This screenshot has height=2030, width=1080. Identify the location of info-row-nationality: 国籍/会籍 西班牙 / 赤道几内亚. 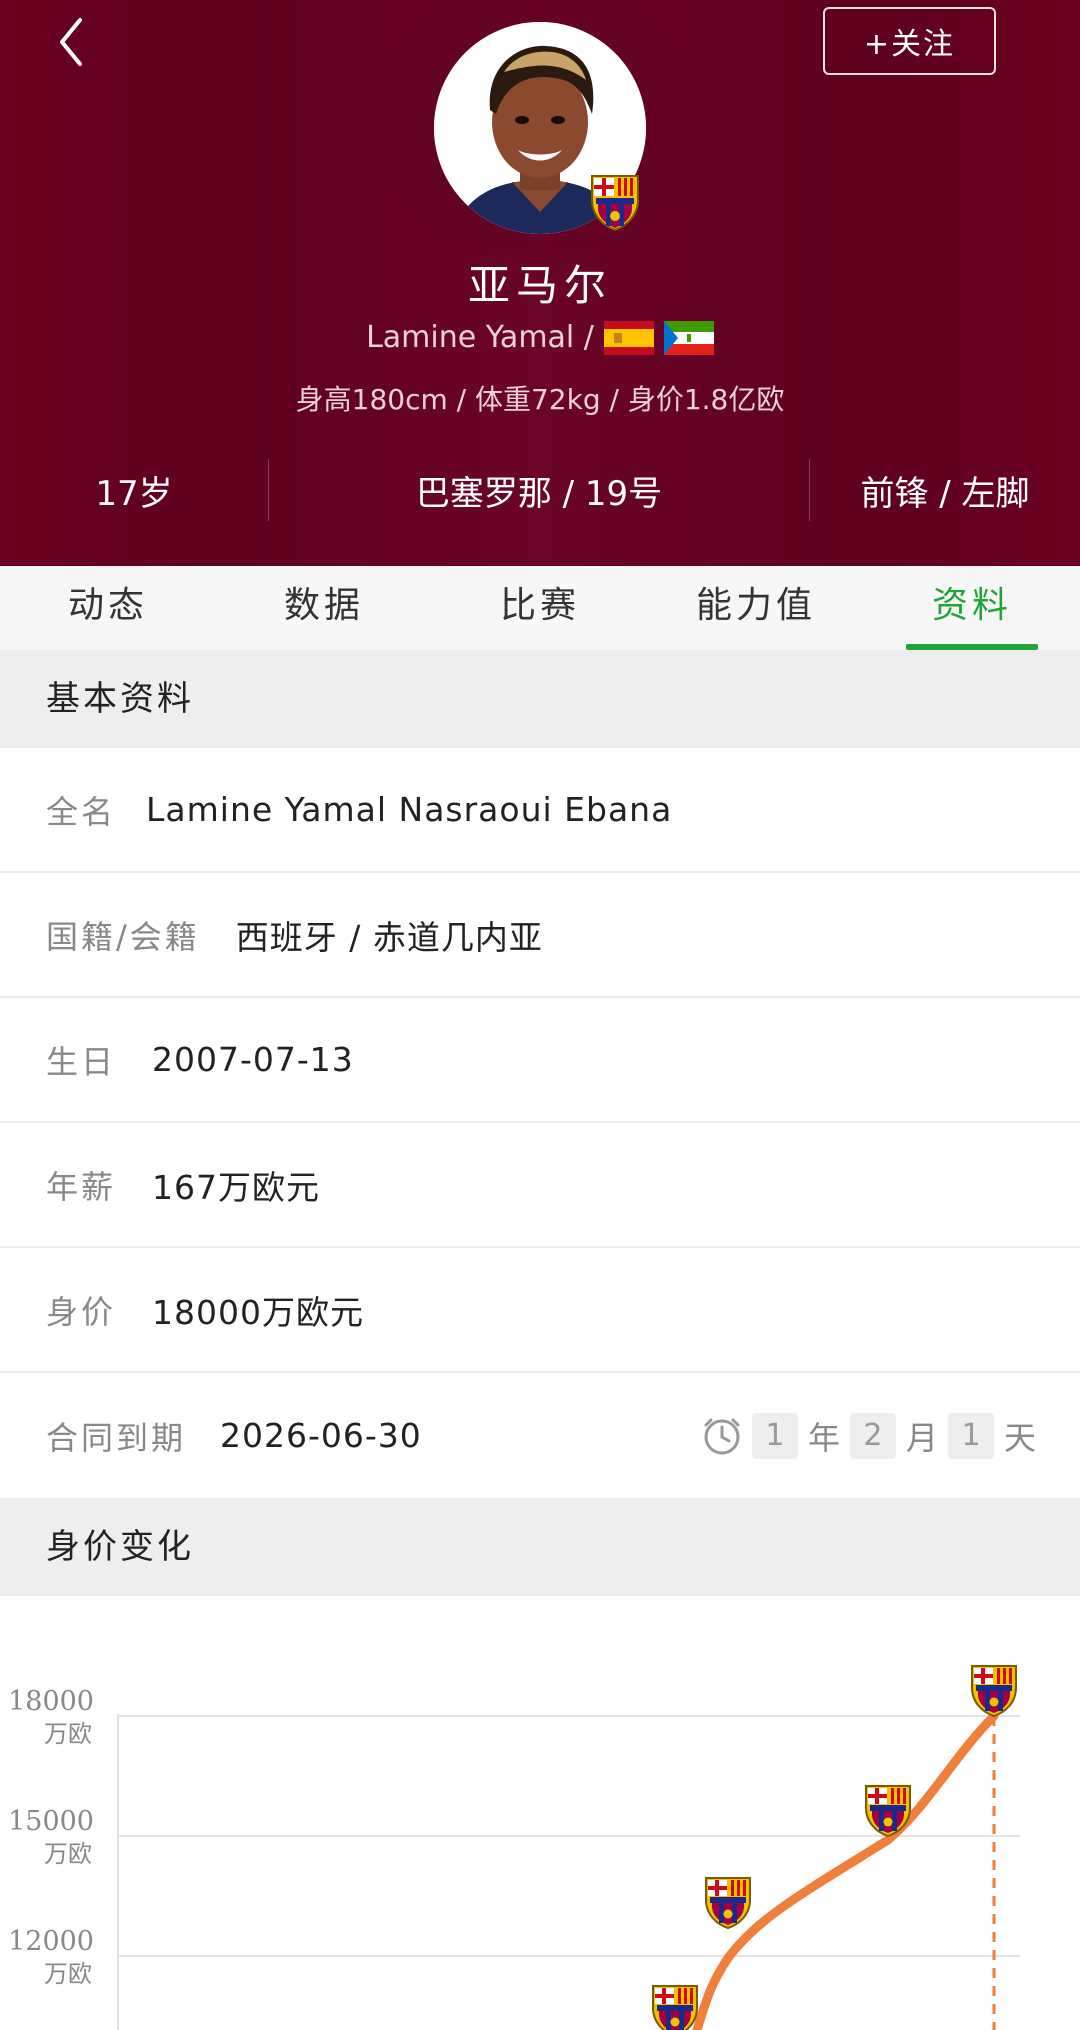
(540, 935).